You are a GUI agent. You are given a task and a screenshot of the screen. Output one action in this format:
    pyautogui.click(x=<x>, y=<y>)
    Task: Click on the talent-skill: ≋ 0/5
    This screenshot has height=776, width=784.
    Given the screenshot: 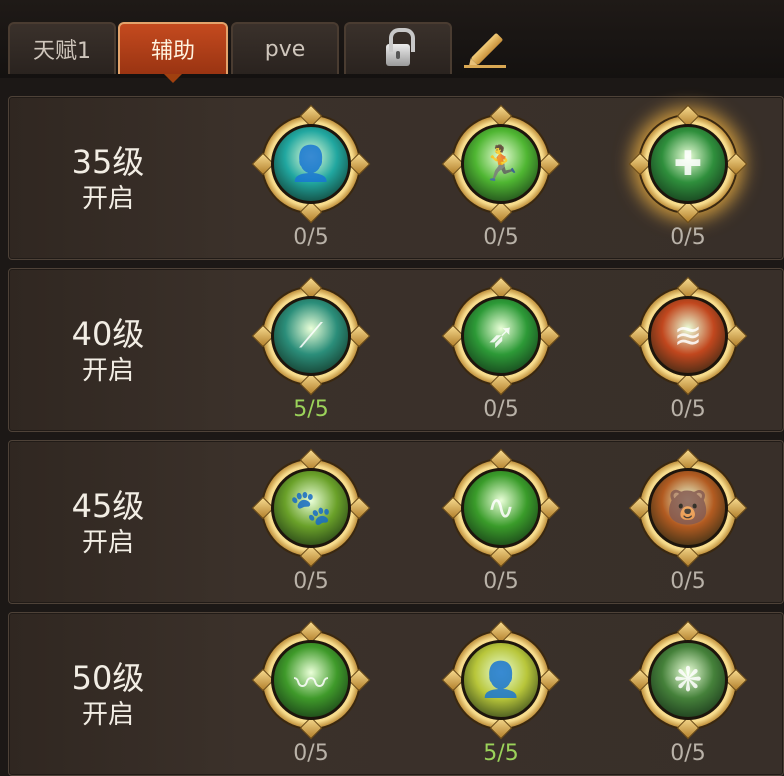 What is the action you would take?
    pyautogui.click(x=688, y=352)
    